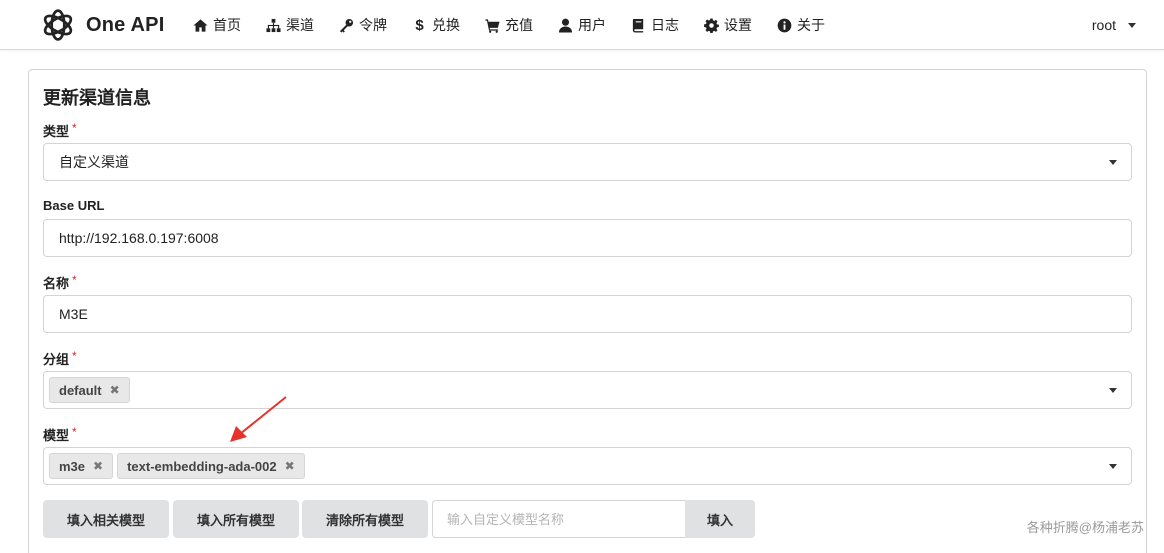  Describe the element at coordinates (58, 25) in the screenshot. I see `openai-logo-icon` at that location.